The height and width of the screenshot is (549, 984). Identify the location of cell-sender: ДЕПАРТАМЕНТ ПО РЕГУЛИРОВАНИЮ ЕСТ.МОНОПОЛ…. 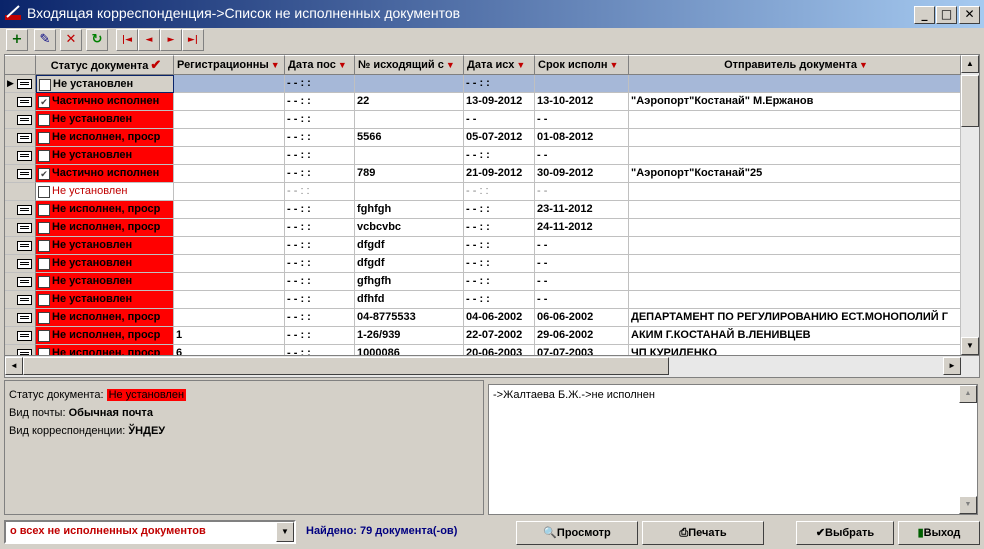
(795, 318).